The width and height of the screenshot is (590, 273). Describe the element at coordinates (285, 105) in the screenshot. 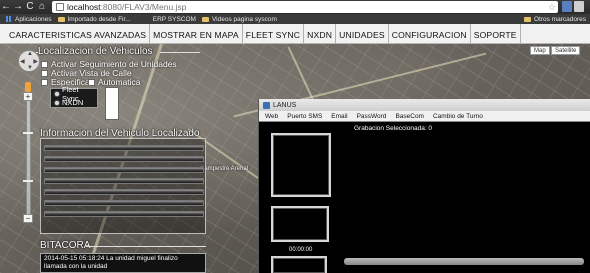

I see `lanus-title: LANUS` at that location.